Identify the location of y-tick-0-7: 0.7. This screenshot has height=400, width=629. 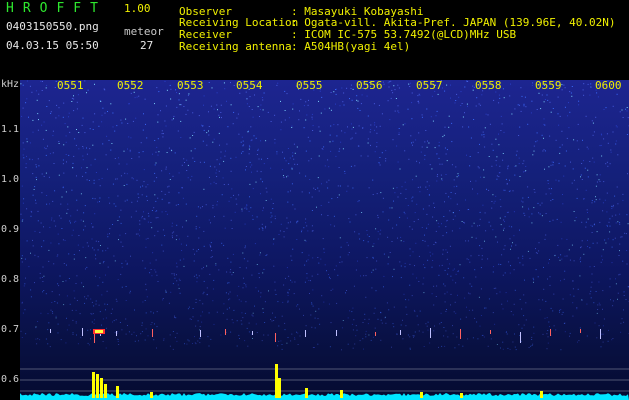
(10, 329).